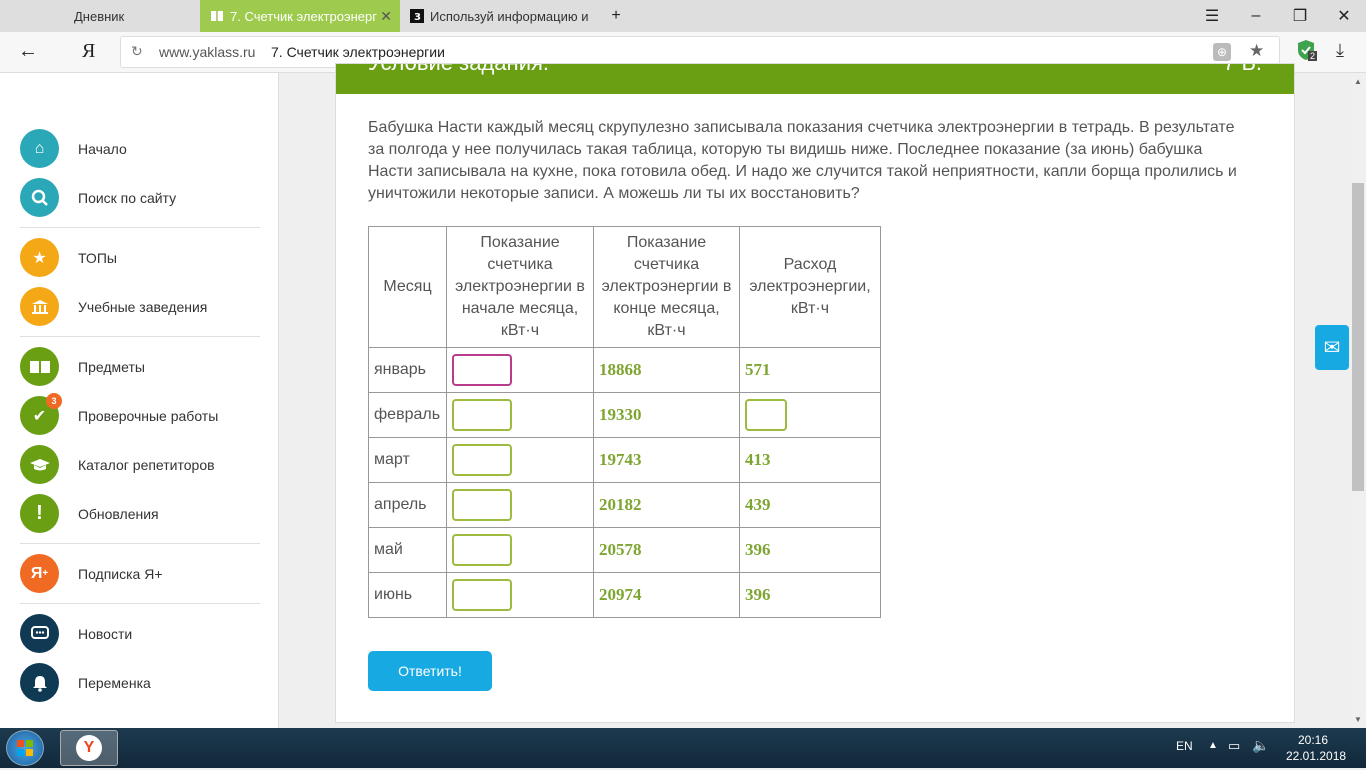  I want to click on scroll-down-icon: ▼, so click(1358, 719).